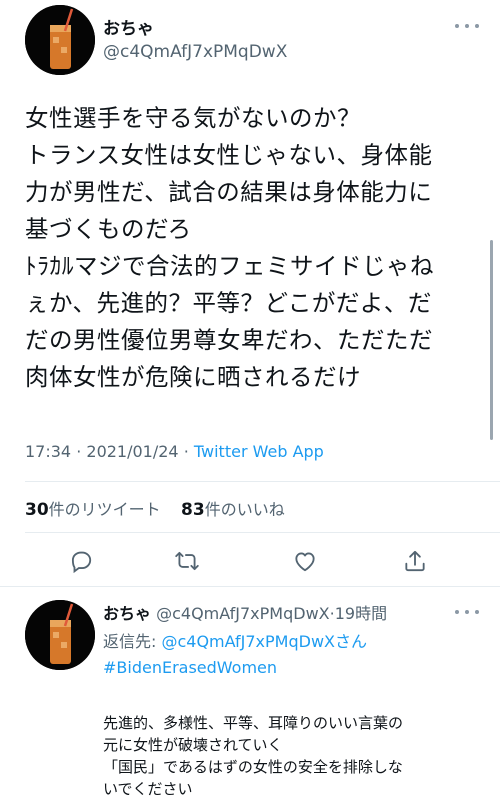 The height and width of the screenshot is (809, 500). I want to click on tweet-text-line: だの男性優位男尊女卑だわ、ただただ, so click(229, 340).